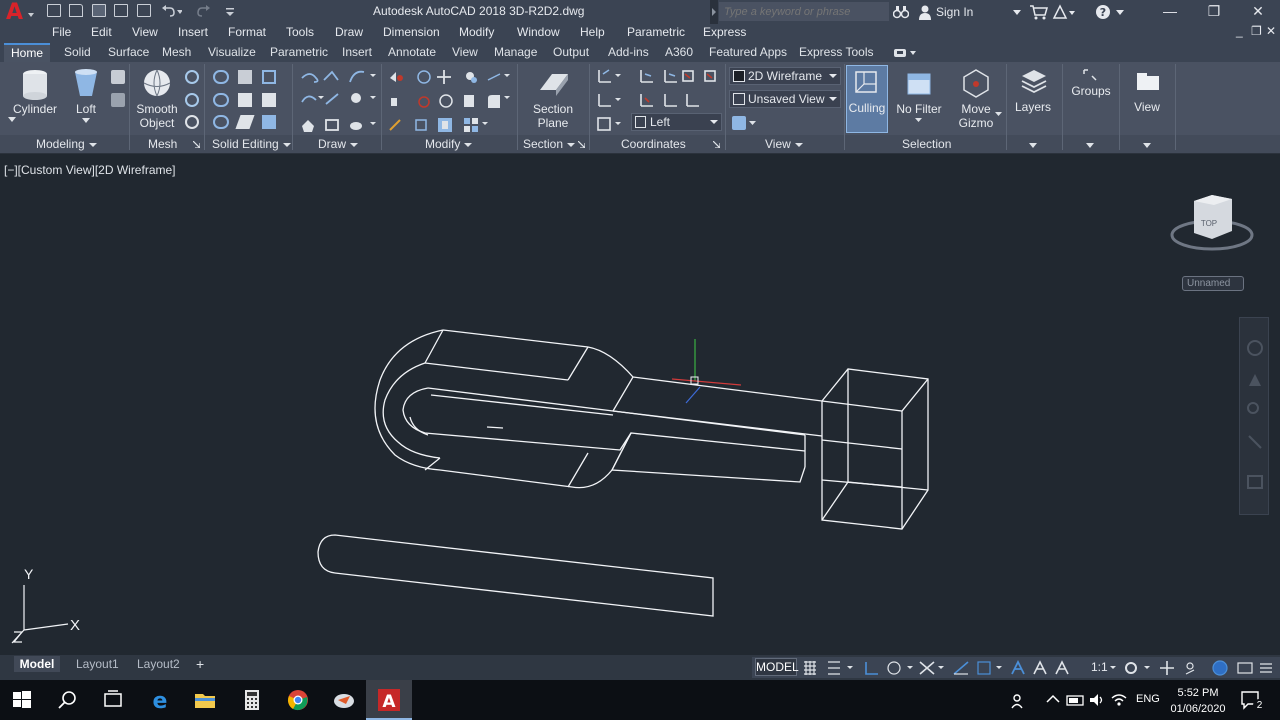  What do you see at coordinates (1239, 31) in the screenshot?
I see `doc-minimize-button: _` at bounding box center [1239, 31].